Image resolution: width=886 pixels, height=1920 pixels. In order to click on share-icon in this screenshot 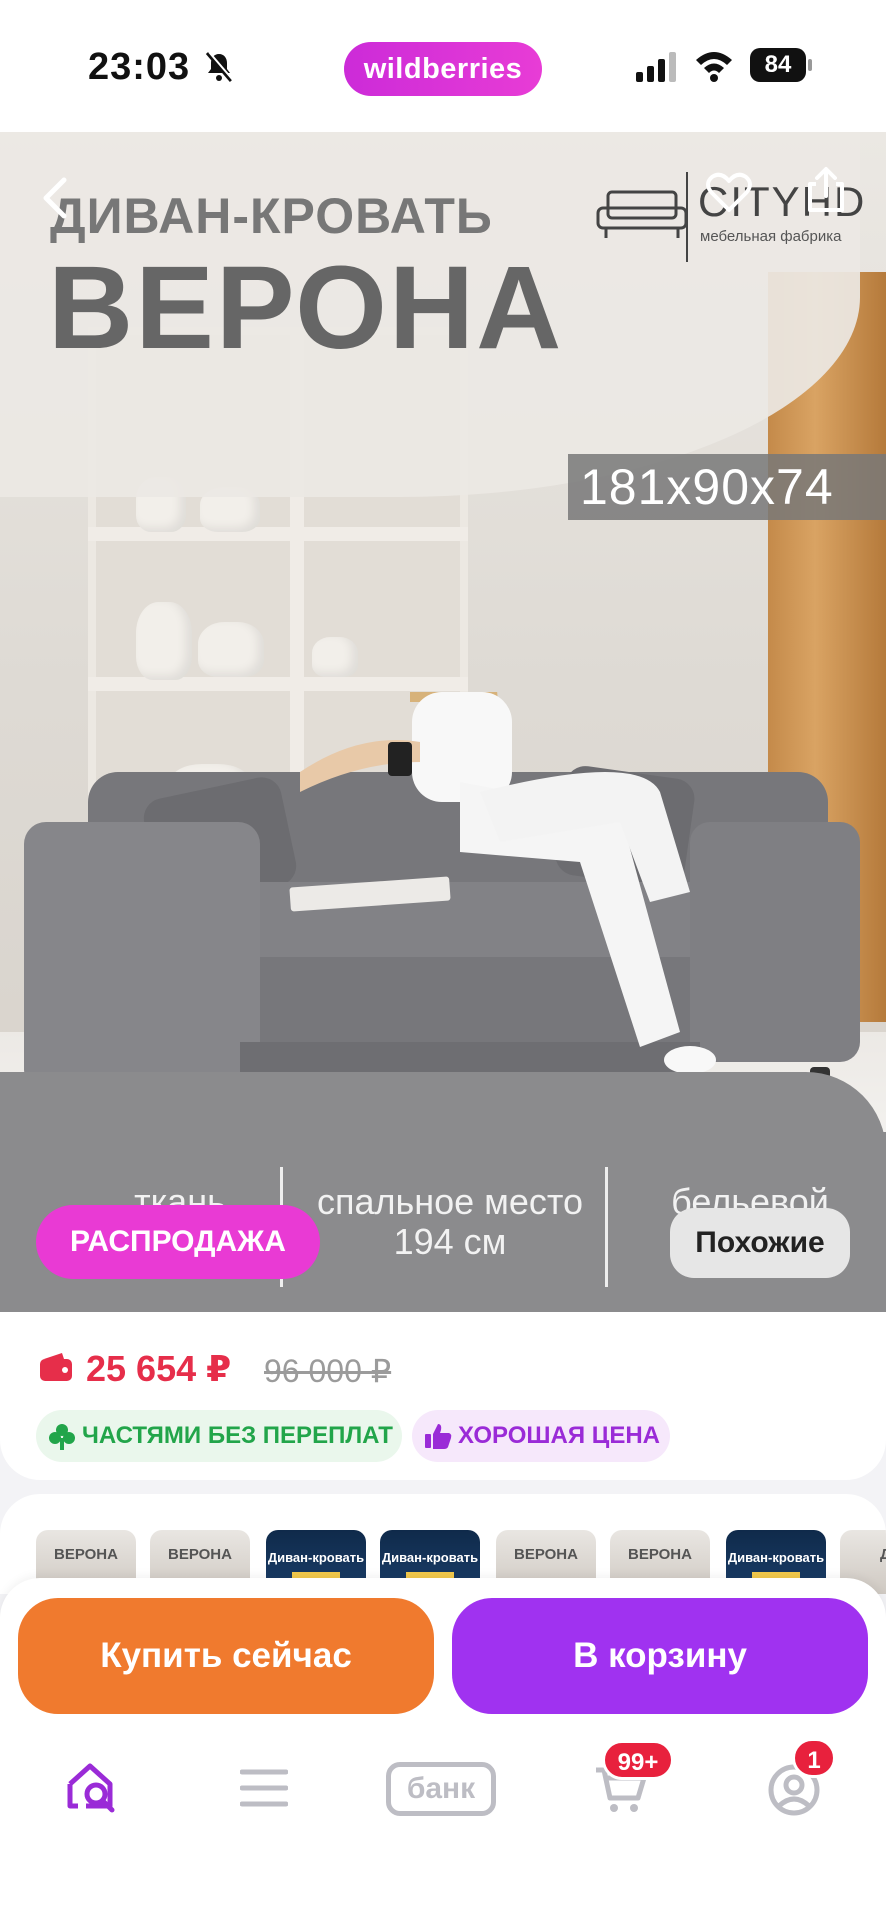, I will do `click(826, 190)`.